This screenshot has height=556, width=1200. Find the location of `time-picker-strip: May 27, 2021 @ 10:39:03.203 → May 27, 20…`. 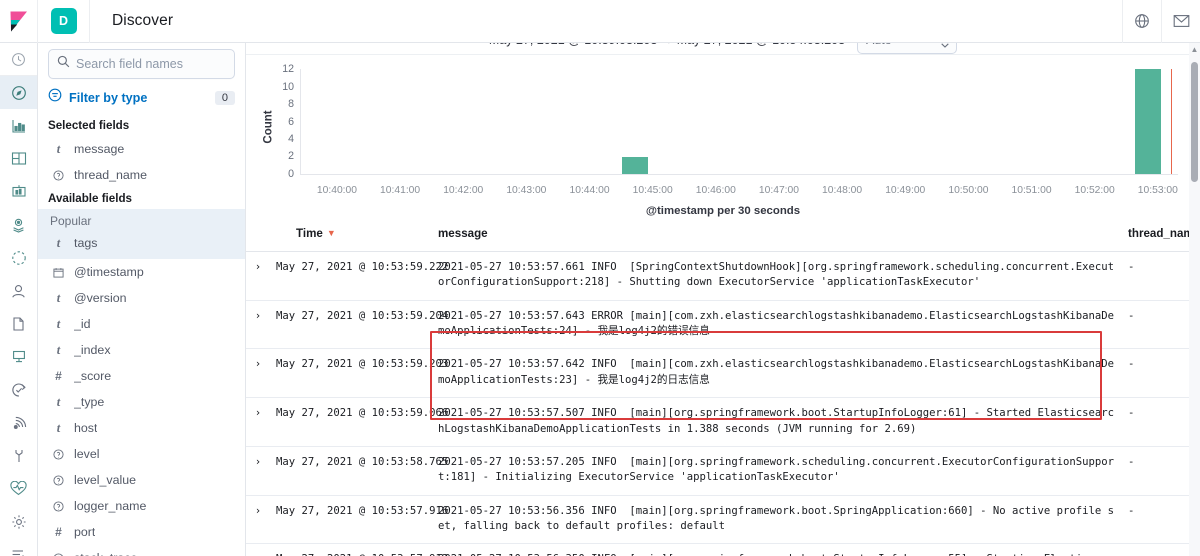

time-picker-strip: May 27, 2021 @ 10:39:03.203 → May 27, 20… is located at coordinates (723, 49).